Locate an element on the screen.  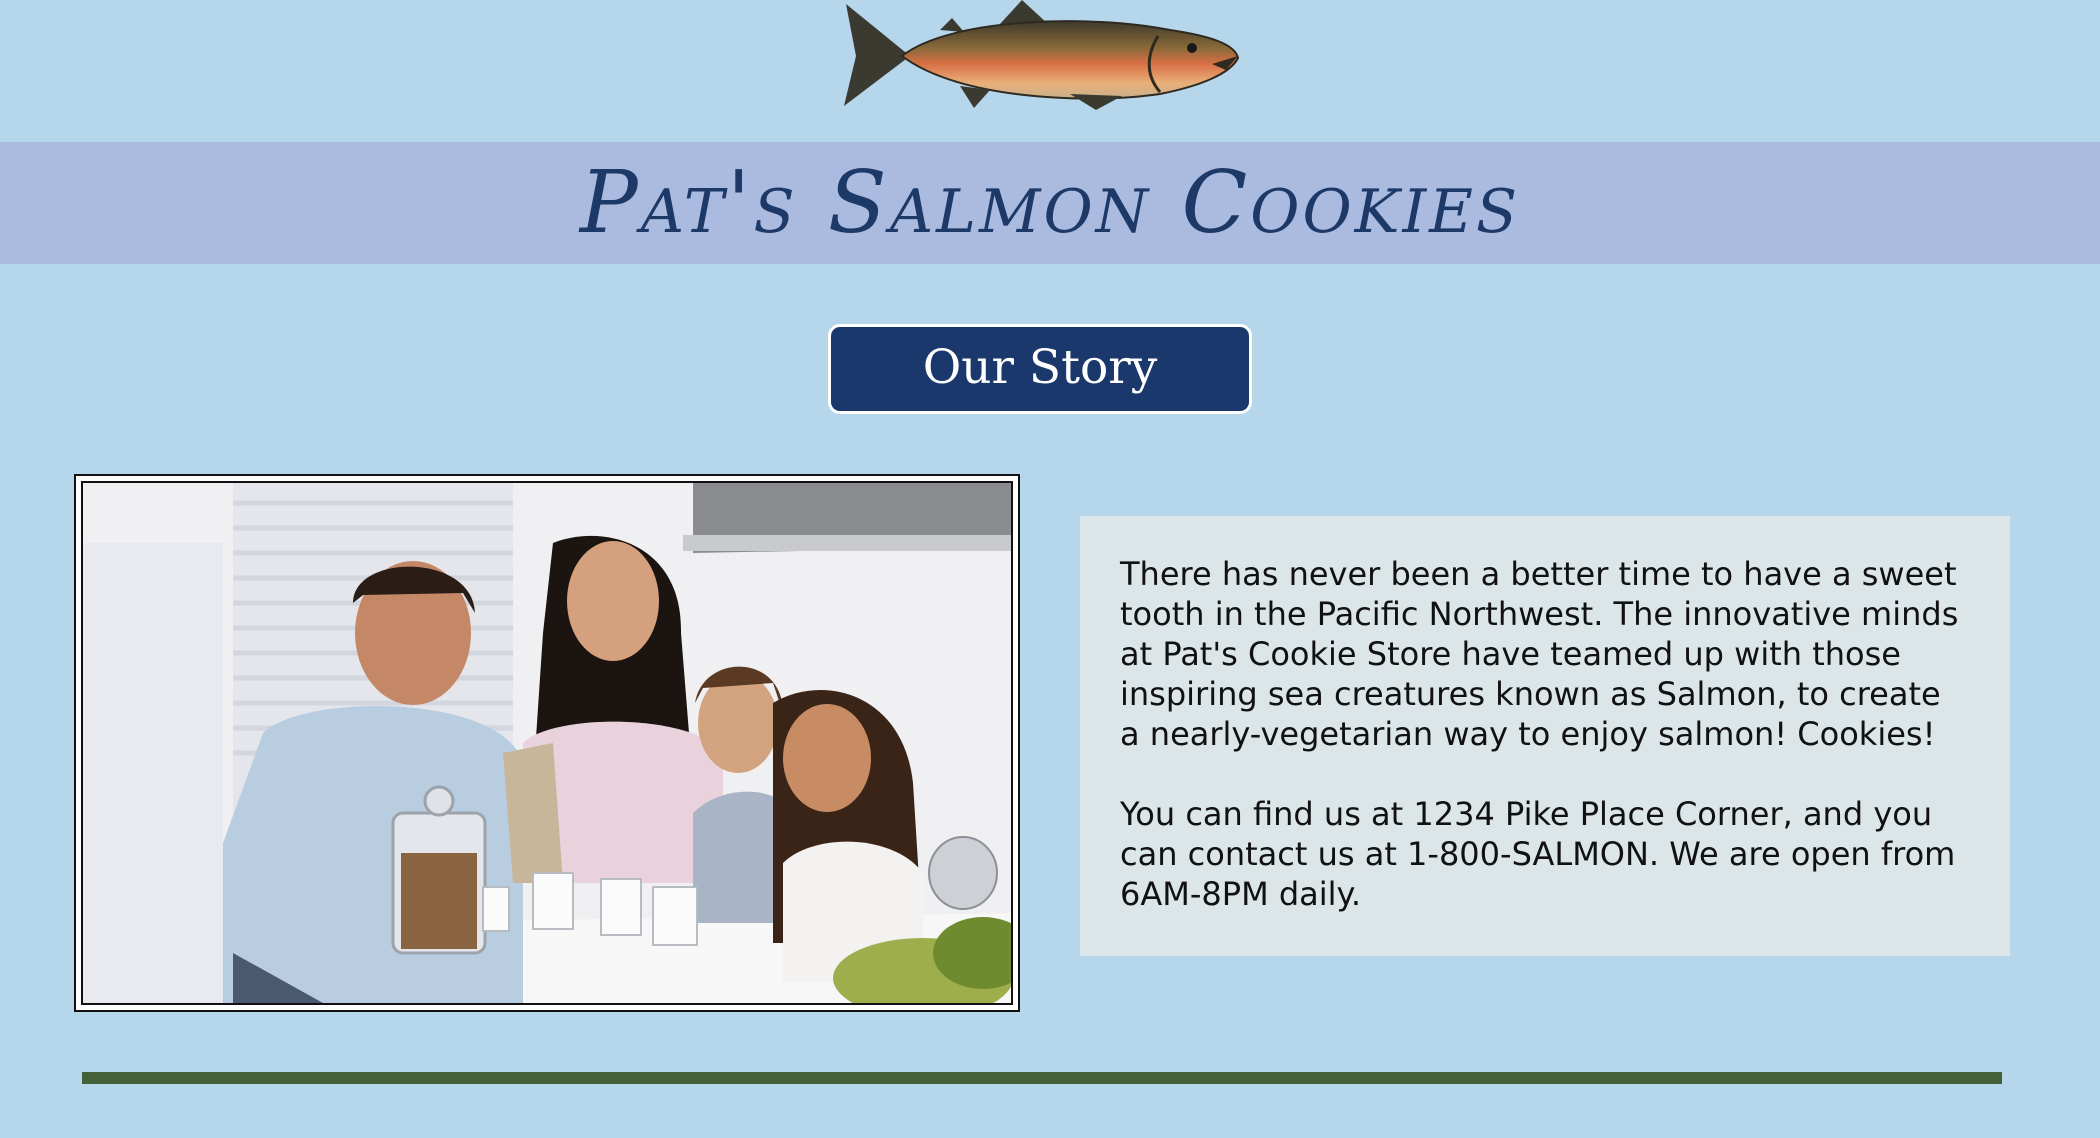
salmon-logo is located at coordinates (1042, 56).